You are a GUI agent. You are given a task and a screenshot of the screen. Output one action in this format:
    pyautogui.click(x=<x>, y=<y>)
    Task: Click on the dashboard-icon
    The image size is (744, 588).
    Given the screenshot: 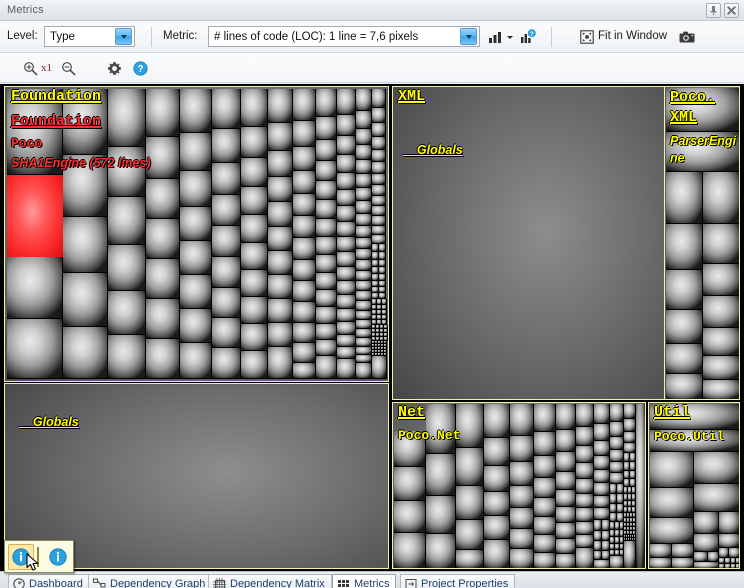 What is the action you would take?
    pyautogui.click(x=19, y=582)
    